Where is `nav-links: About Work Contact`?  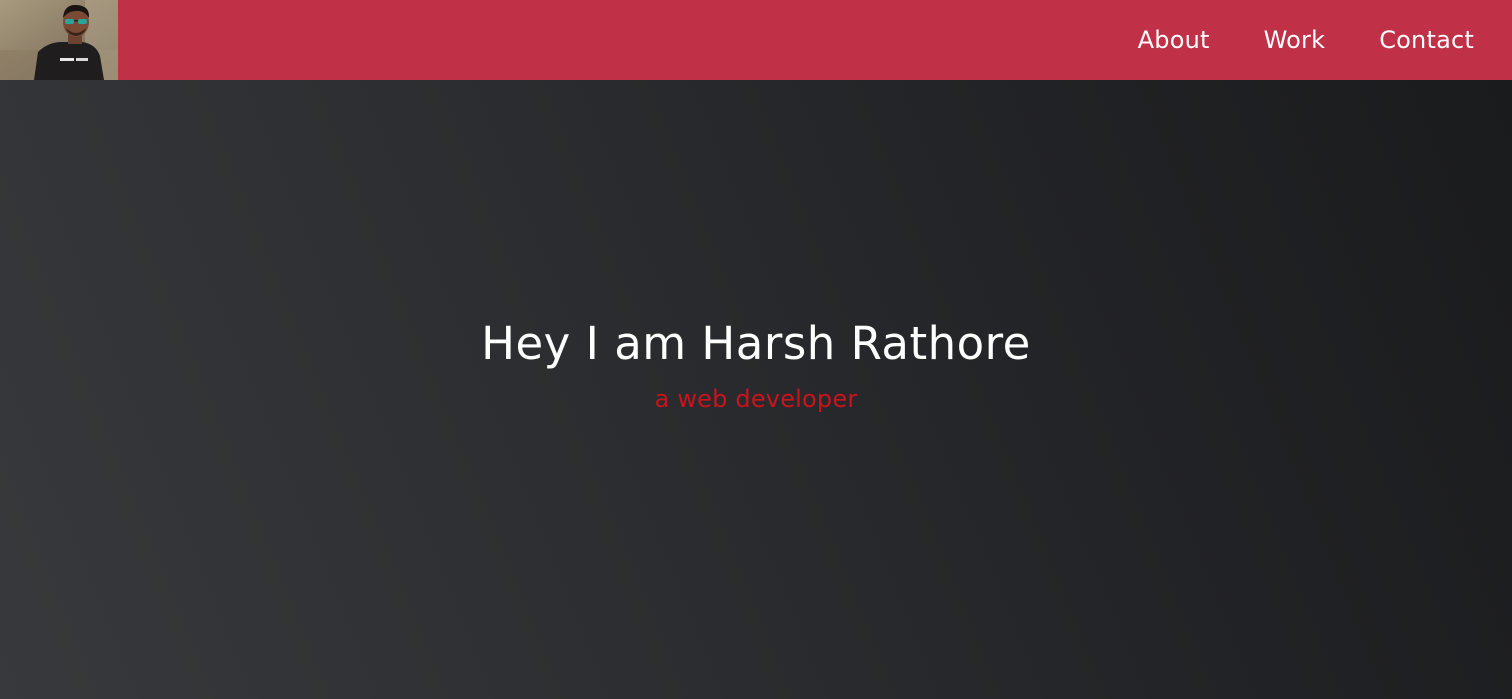 nav-links: About Work Contact is located at coordinates (1279, 40).